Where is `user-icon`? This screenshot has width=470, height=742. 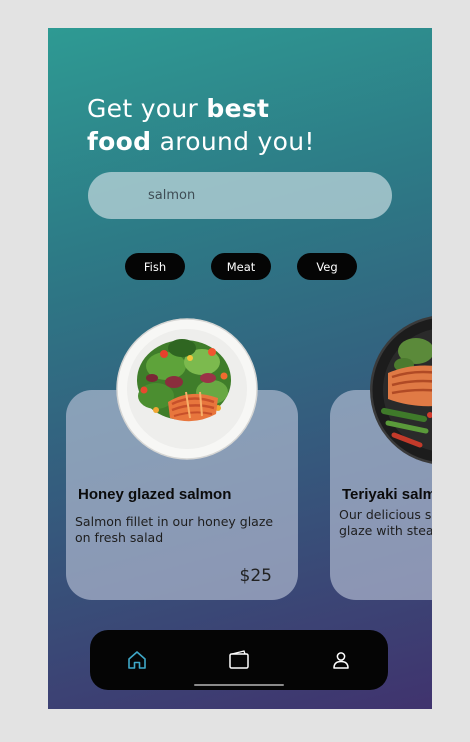 user-icon is located at coordinates (341, 660).